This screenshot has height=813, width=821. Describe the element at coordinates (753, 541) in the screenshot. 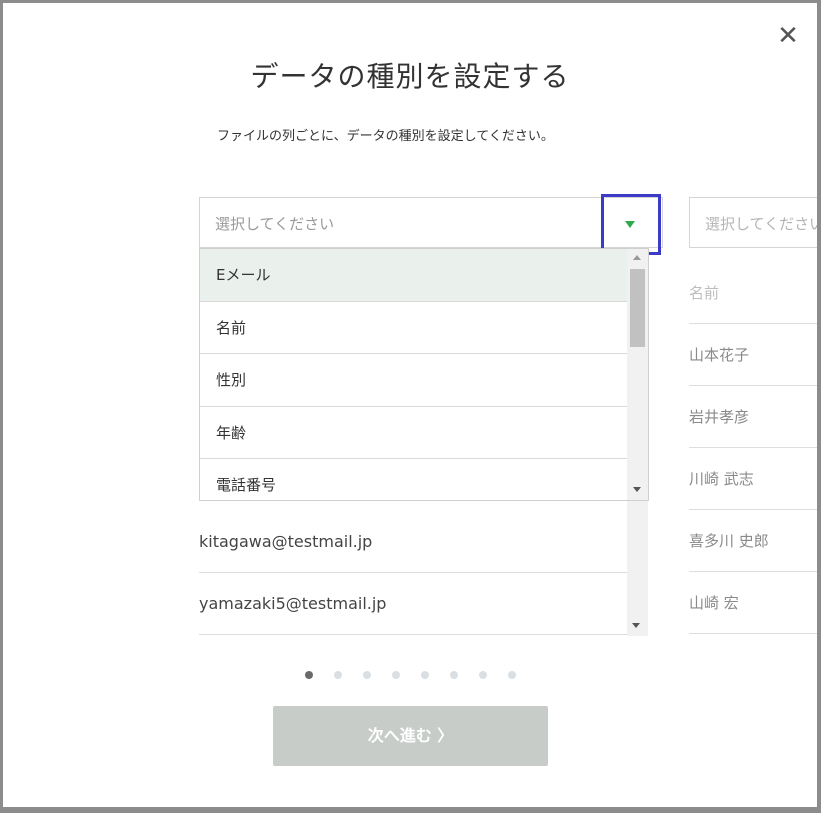

I see `table-row: 喜多川 史郎` at that location.